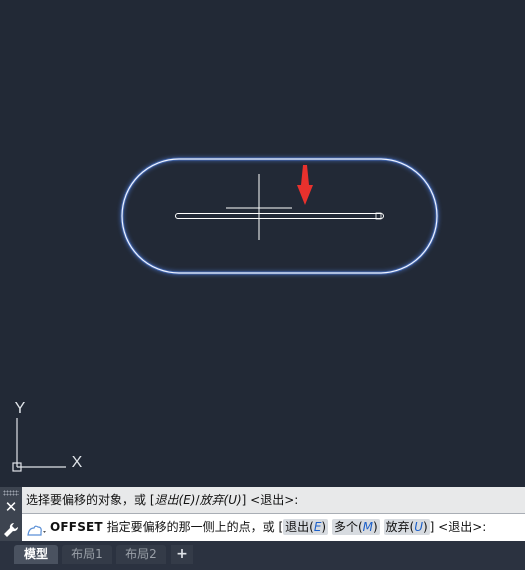  I want to click on history-option-undo: 放弃(U), so click(220, 500).